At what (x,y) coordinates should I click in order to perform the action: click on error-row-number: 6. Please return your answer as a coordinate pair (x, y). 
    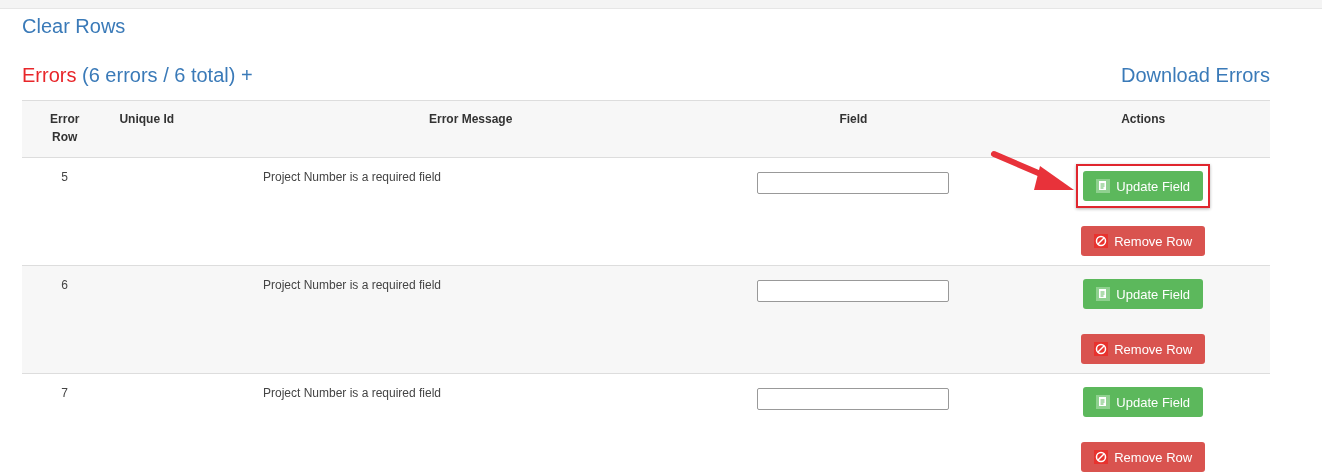
    Looking at the image, I should click on (65, 285).